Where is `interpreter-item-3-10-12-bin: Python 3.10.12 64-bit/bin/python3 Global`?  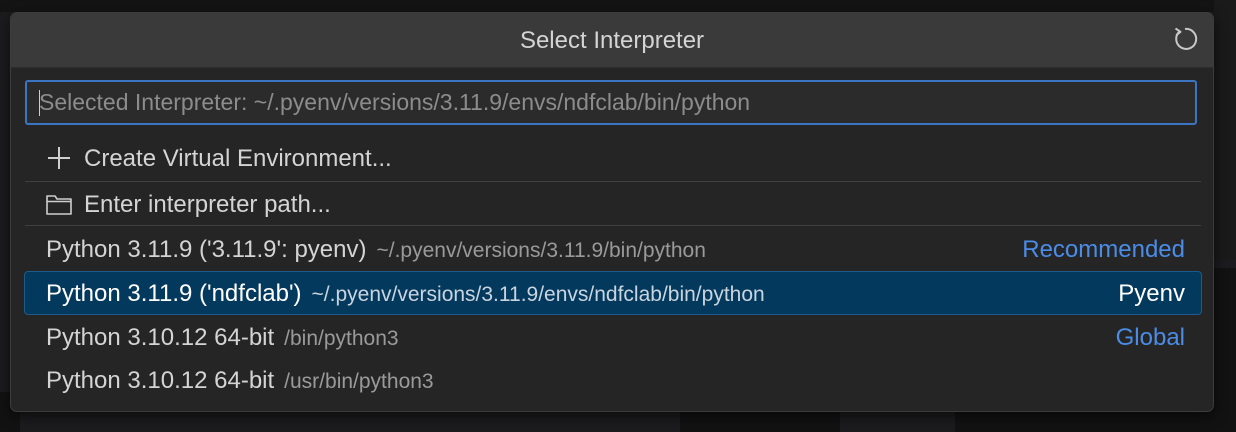 interpreter-item-3-10-12-bin: Python 3.10.12 64-bit/bin/python3 Global is located at coordinates (613, 337).